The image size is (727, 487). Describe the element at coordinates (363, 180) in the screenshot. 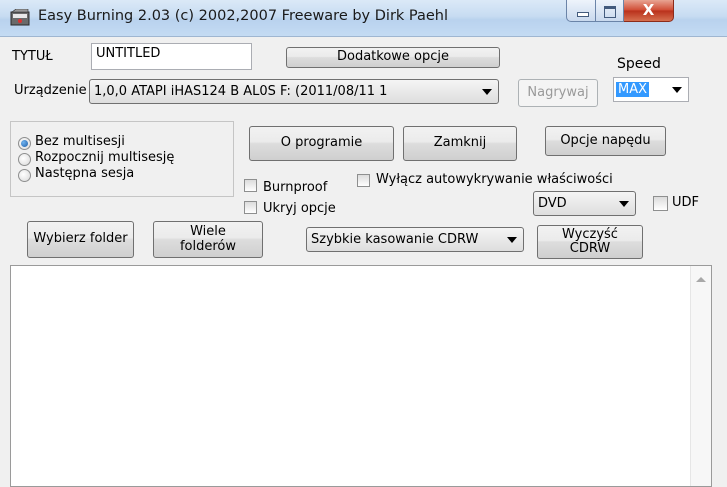

I see `disable-autodetect-checkbox` at that location.